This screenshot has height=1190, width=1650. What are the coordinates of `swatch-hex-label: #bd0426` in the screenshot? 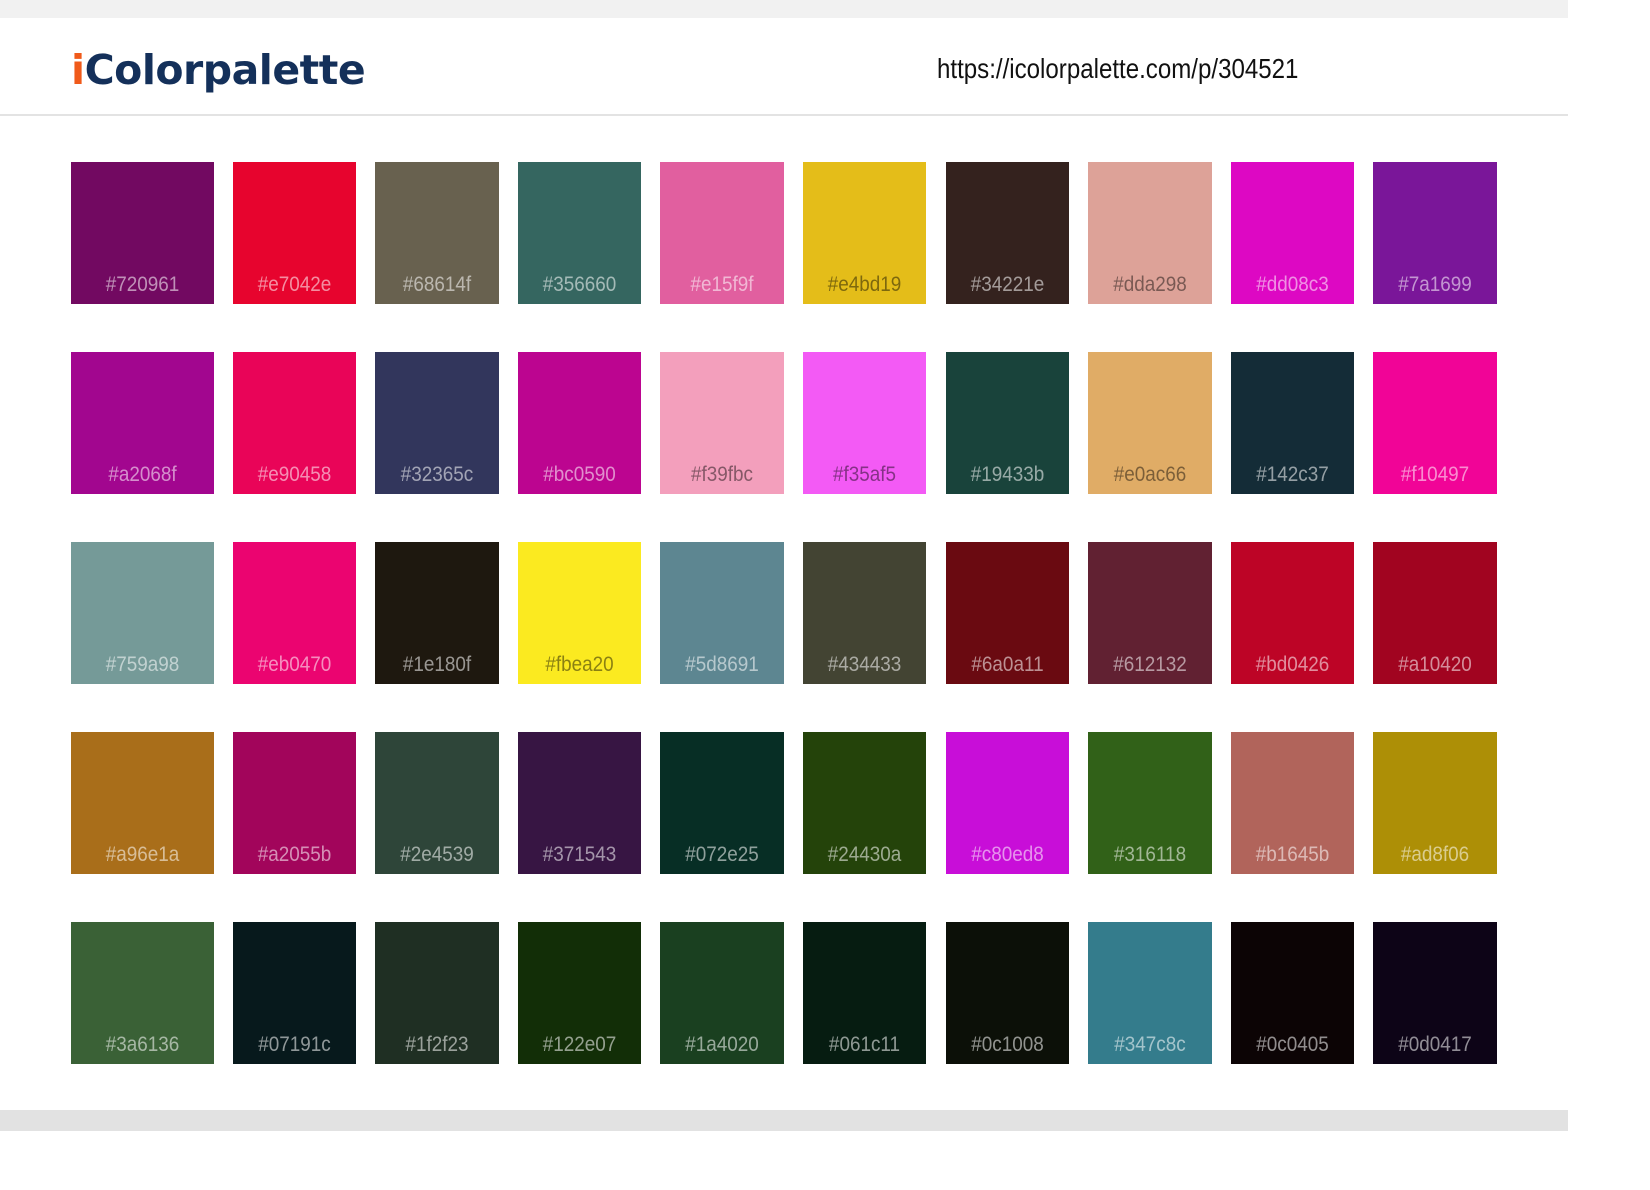 It's located at (1292, 664).